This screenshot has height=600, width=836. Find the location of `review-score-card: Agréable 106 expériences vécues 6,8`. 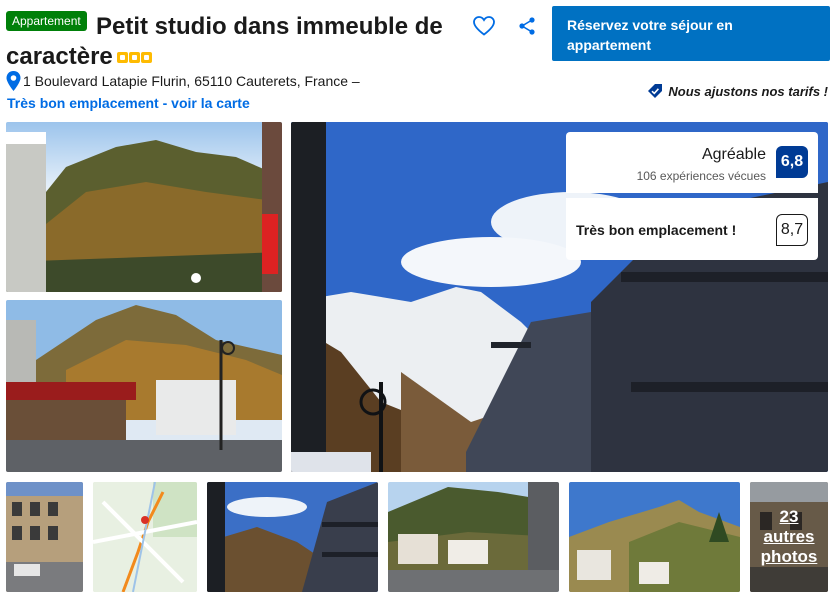

review-score-card: Agréable 106 expériences vécues 6,8 is located at coordinates (692, 162).